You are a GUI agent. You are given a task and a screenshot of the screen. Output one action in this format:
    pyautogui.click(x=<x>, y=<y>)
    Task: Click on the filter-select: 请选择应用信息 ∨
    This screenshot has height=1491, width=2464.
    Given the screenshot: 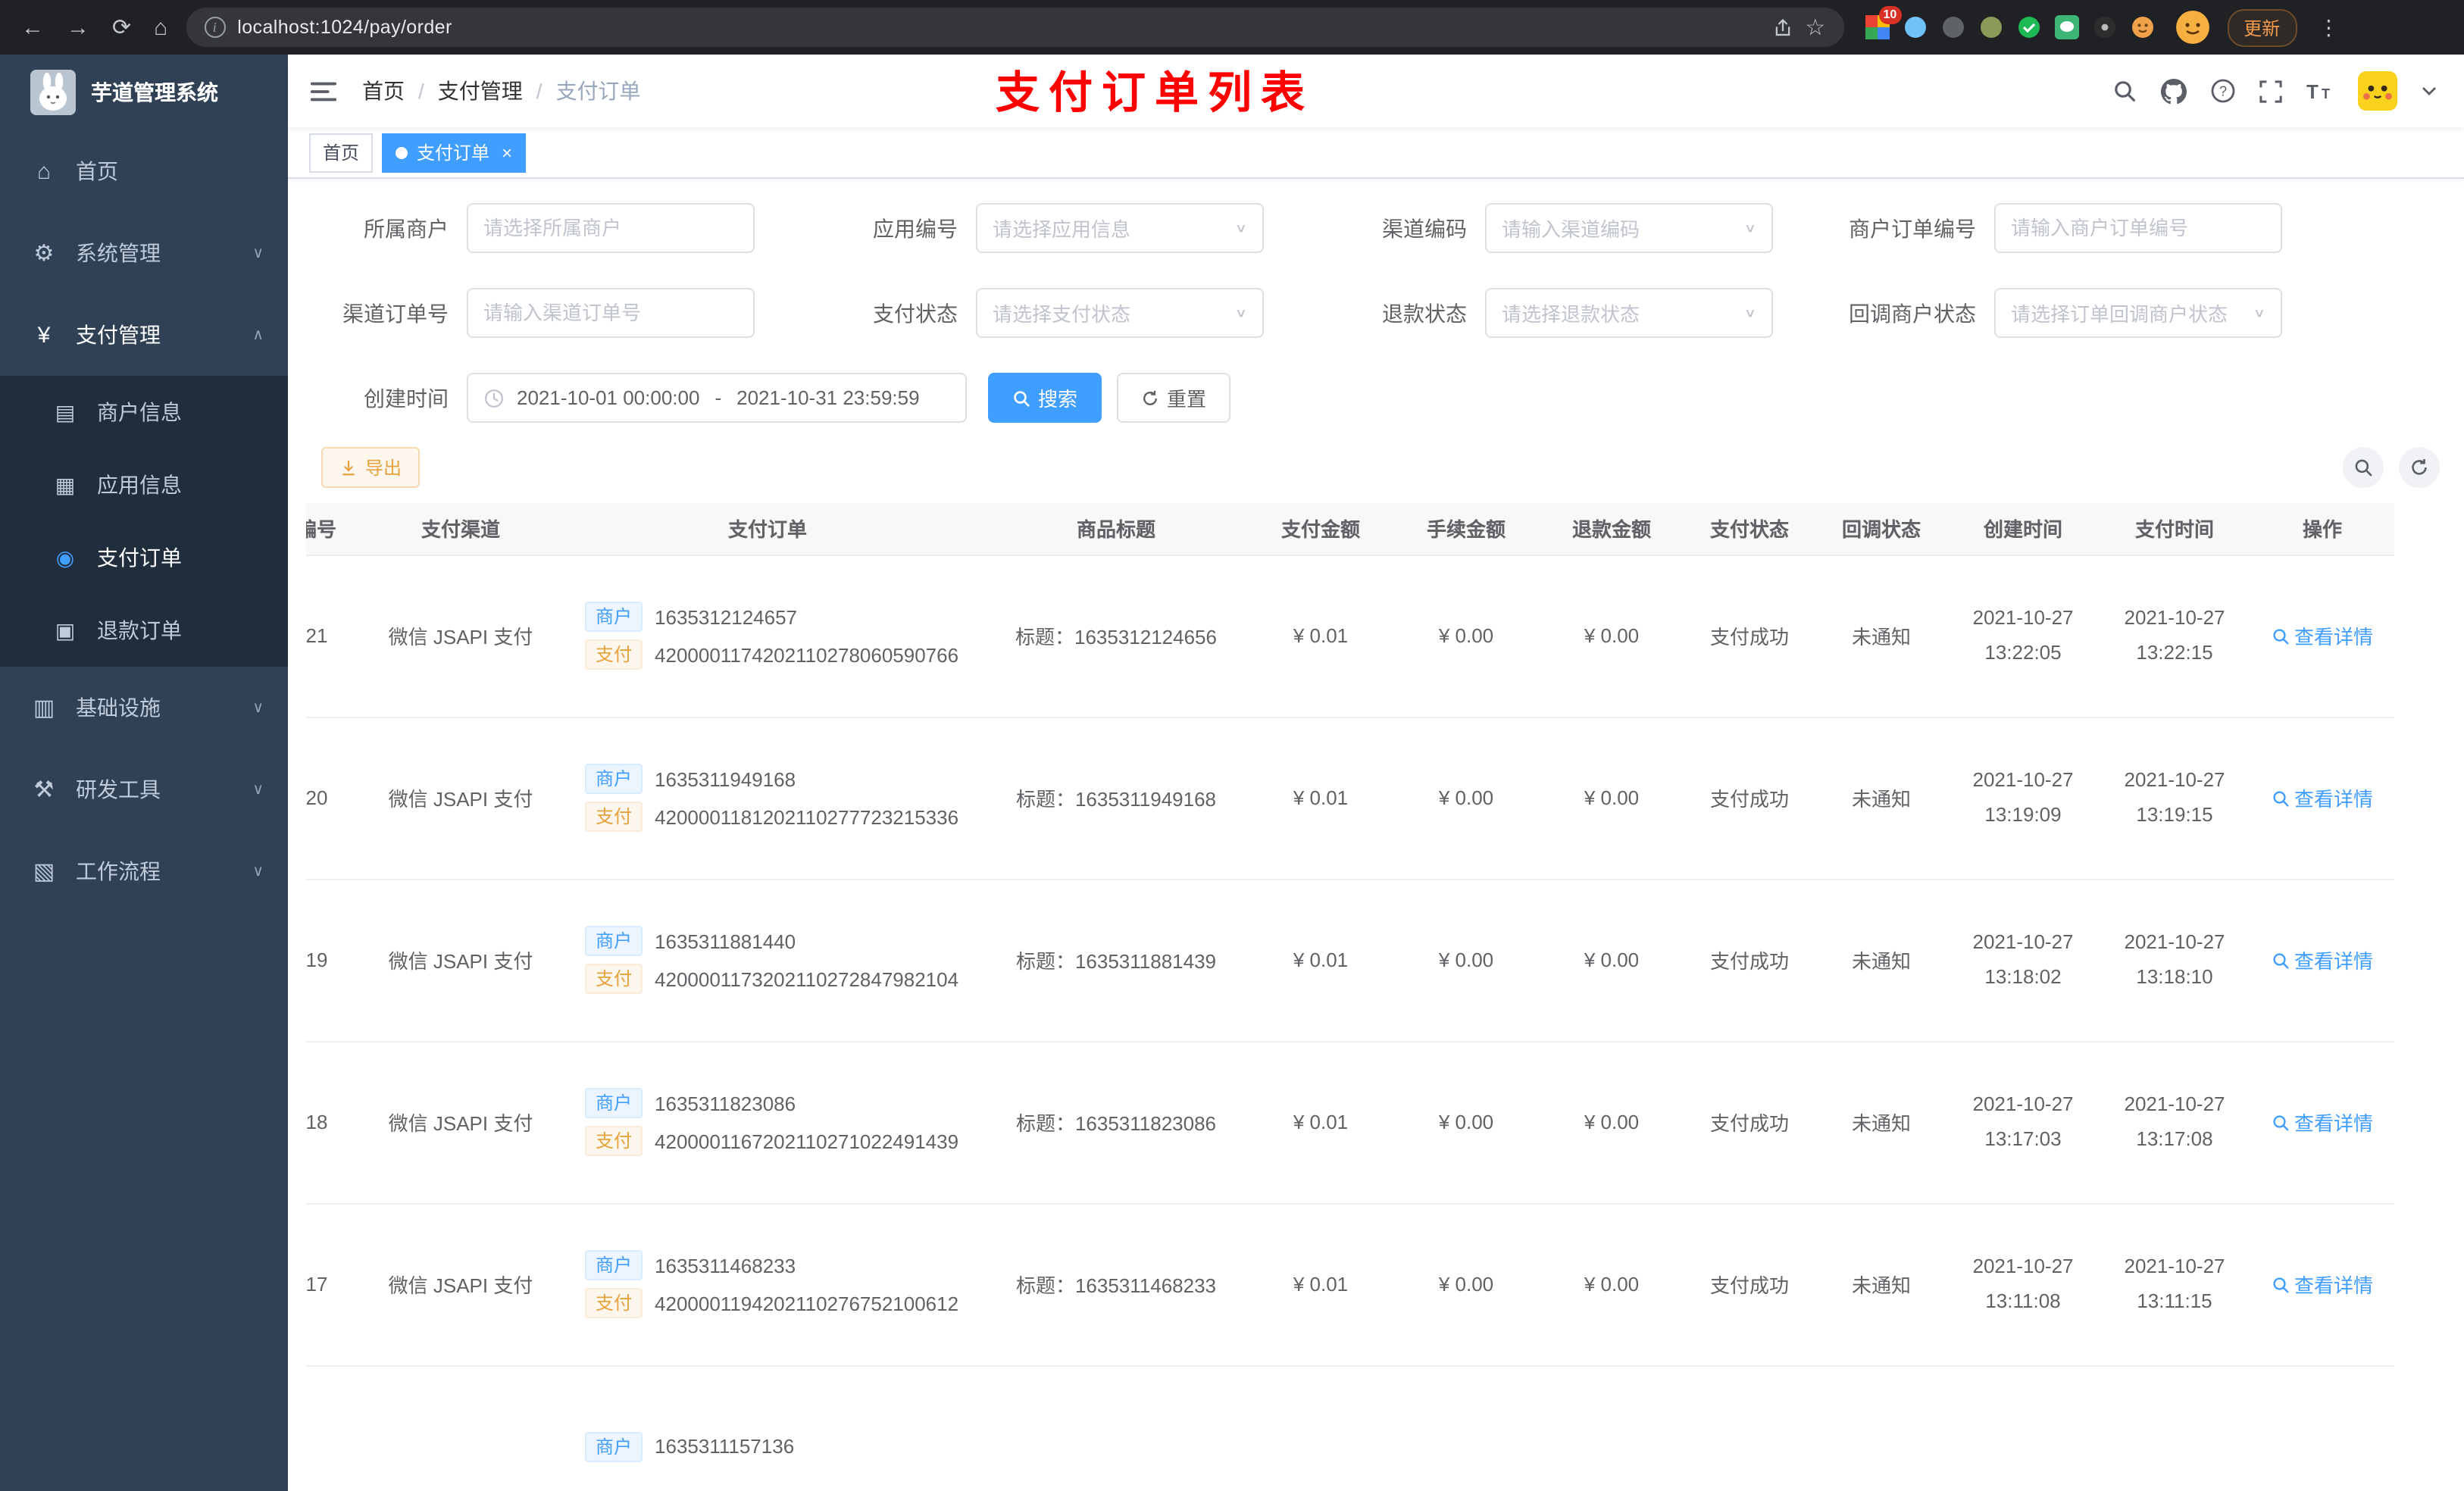 What is the action you would take?
    pyautogui.click(x=1120, y=228)
    